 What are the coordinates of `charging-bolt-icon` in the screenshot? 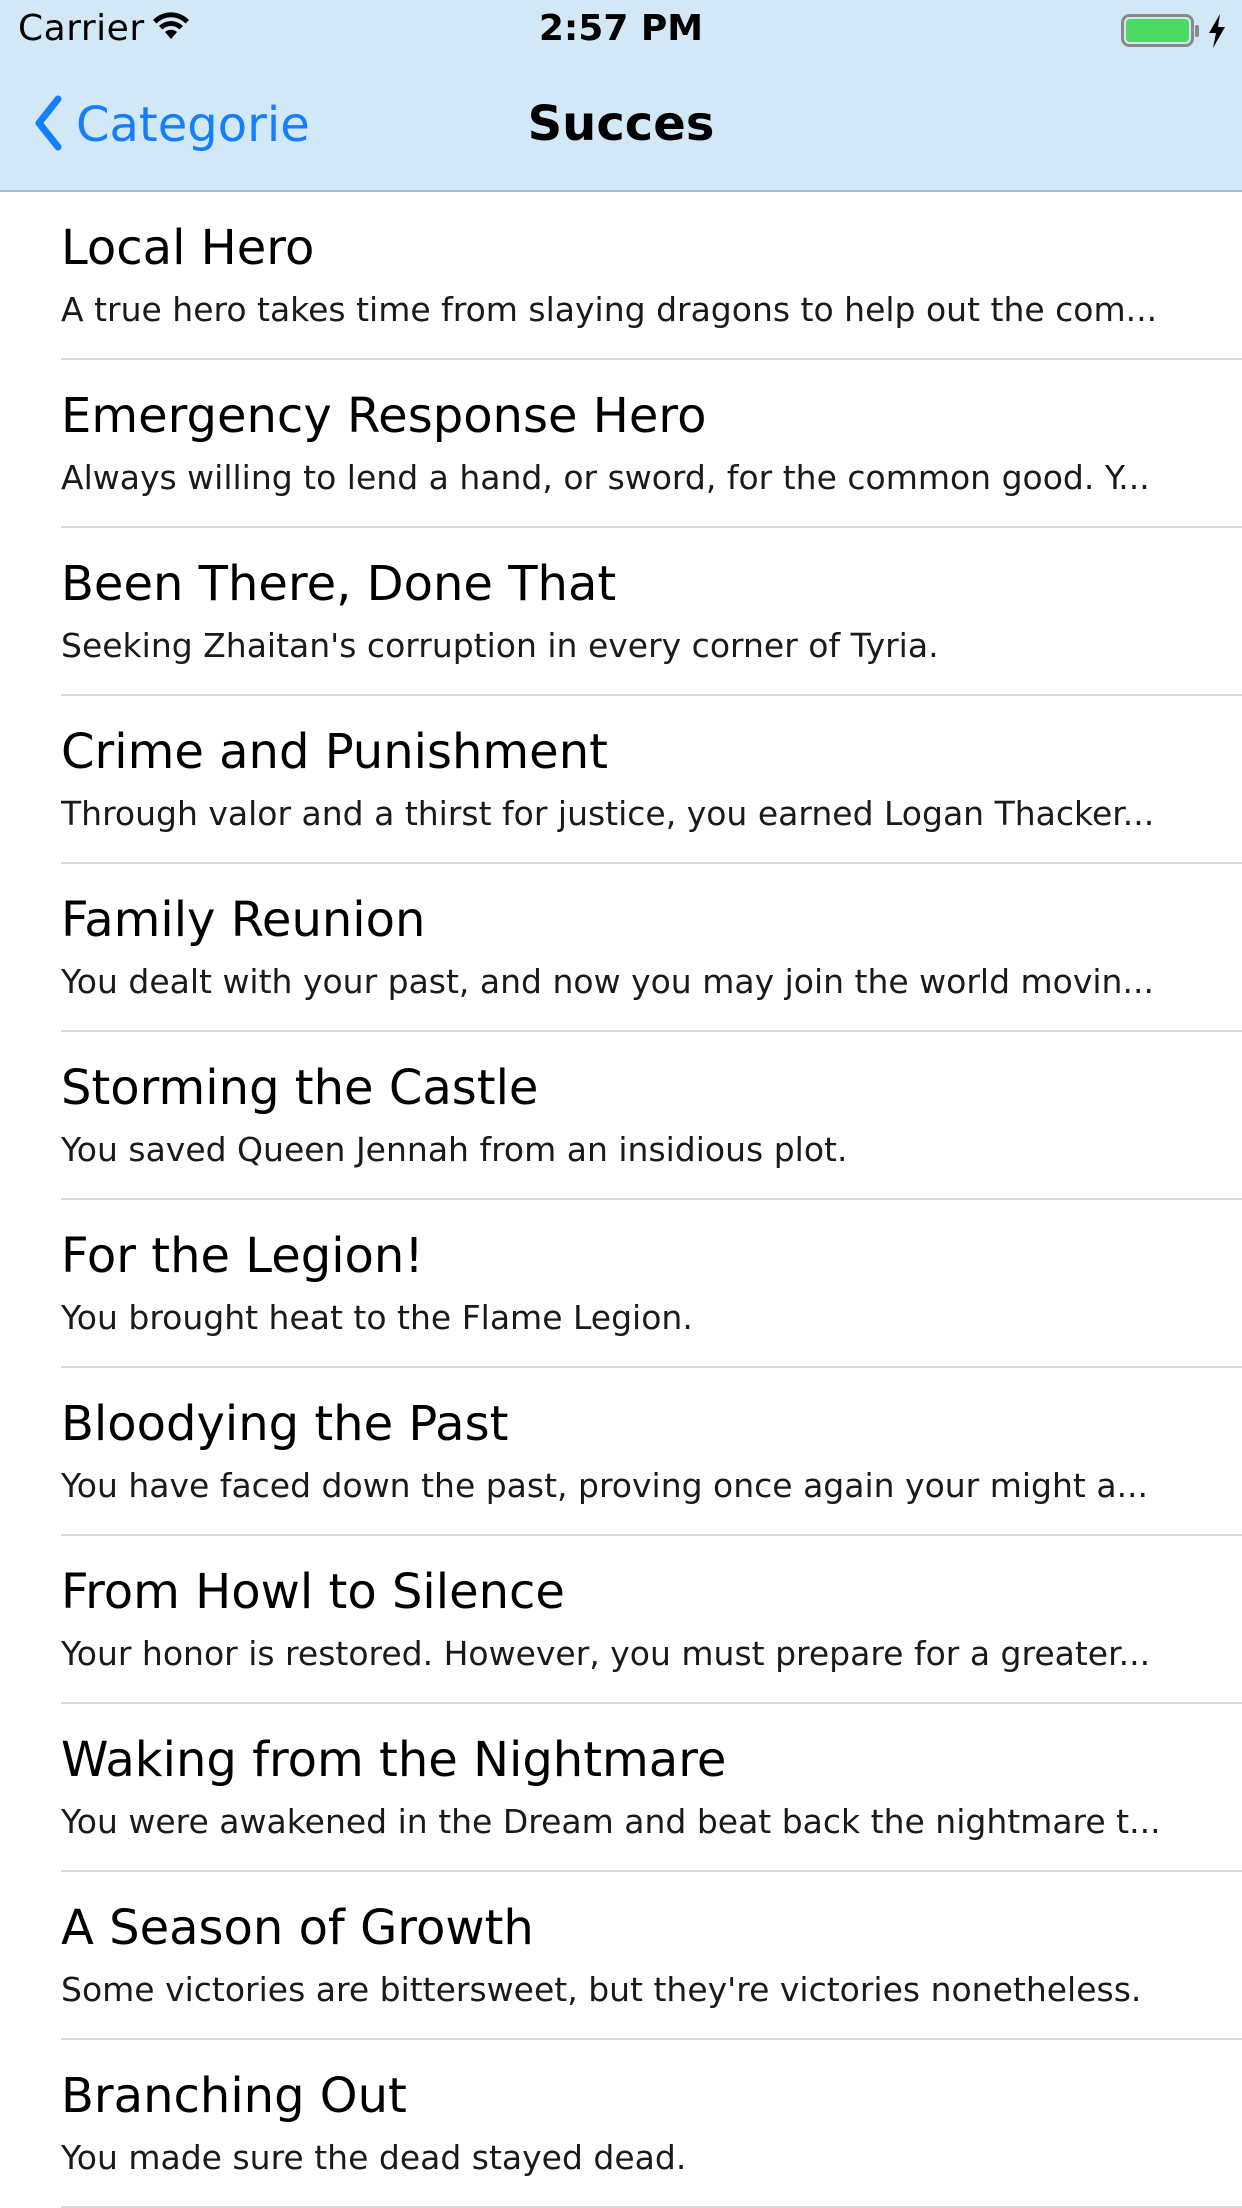 It's located at (1217, 33).